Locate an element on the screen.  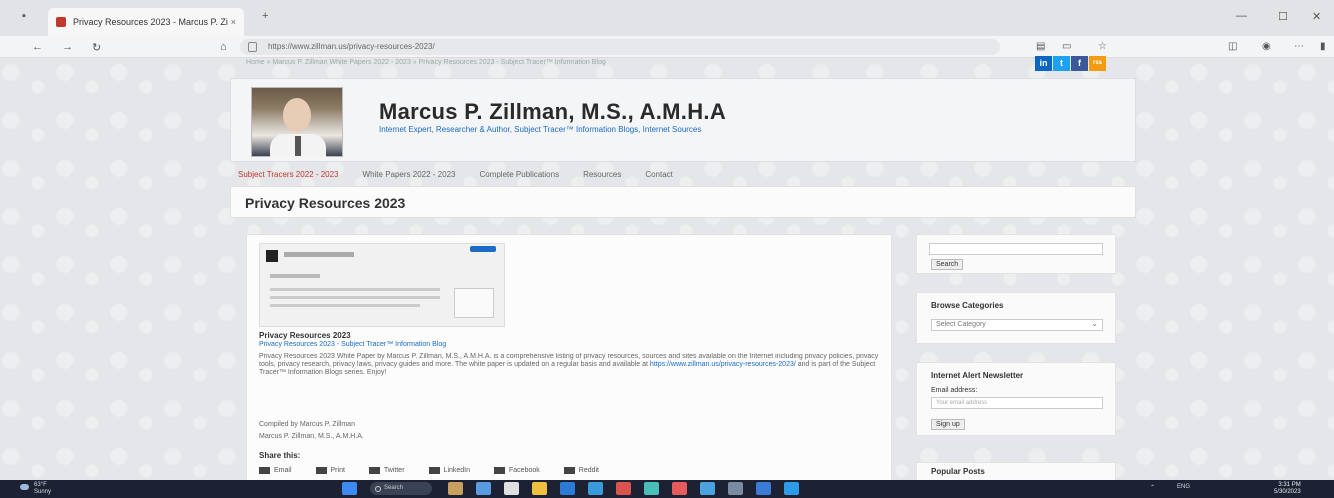
weather-condition: Sunny is located at coordinates (43, 492).